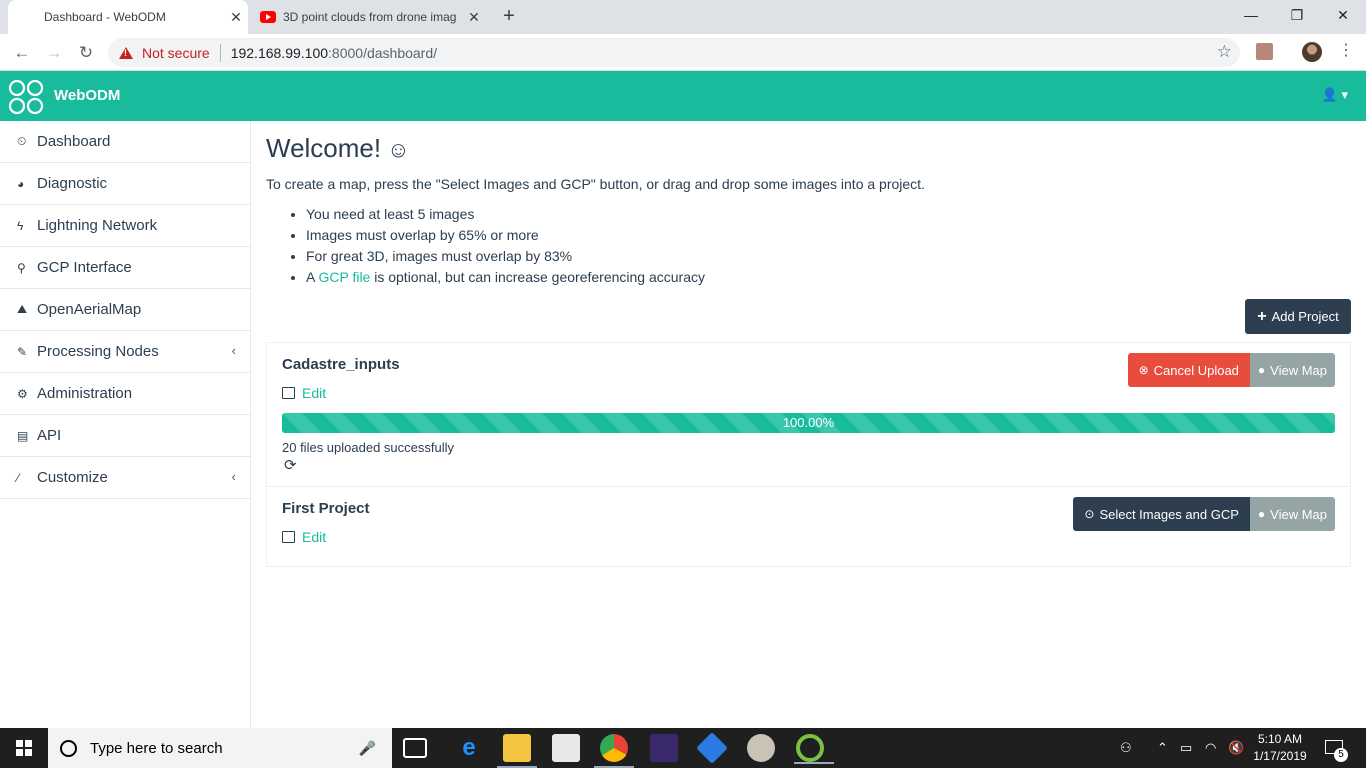 This screenshot has height=768, width=1366. What do you see at coordinates (21, 183) in the screenshot?
I see `pie-chart-icon: ◕` at bounding box center [21, 183].